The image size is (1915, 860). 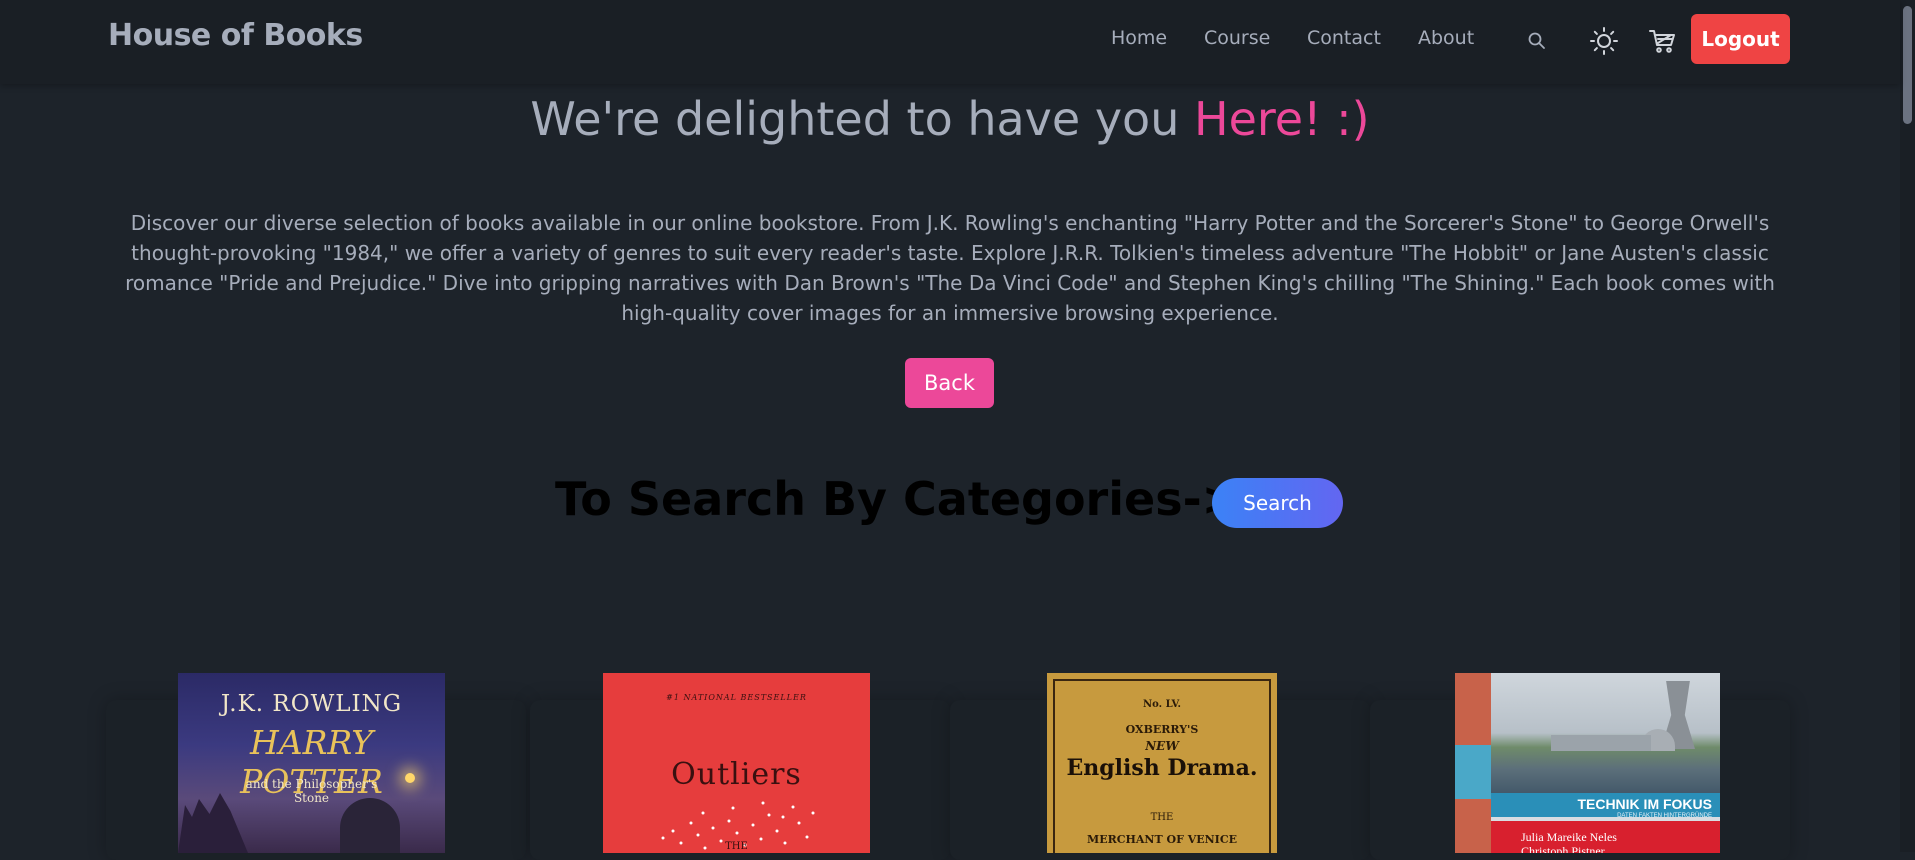 What do you see at coordinates (736, 774) in the screenshot?
I see `cover-title: Outliers` at bounding box center [736, 774].